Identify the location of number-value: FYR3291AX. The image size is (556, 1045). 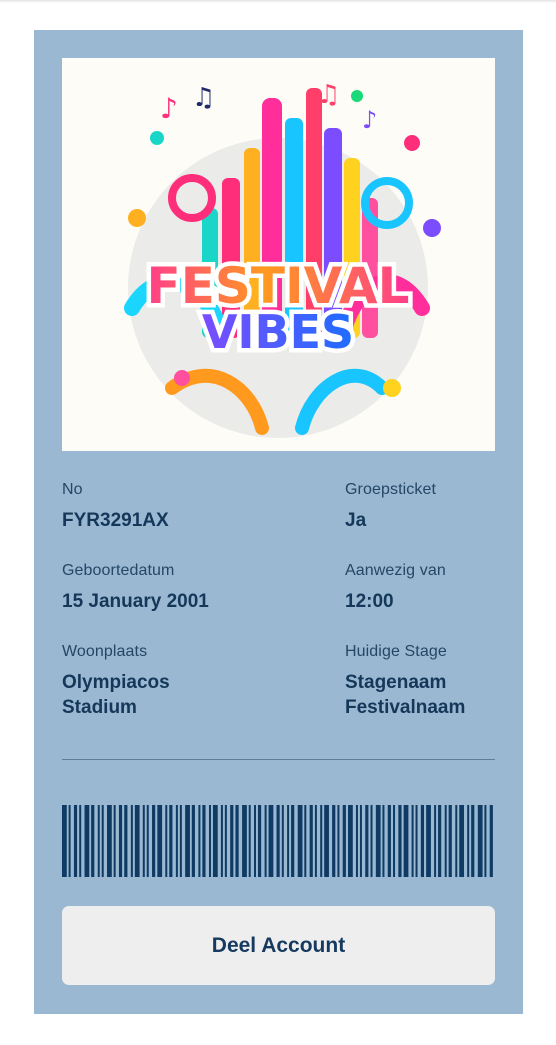
(115, 520).